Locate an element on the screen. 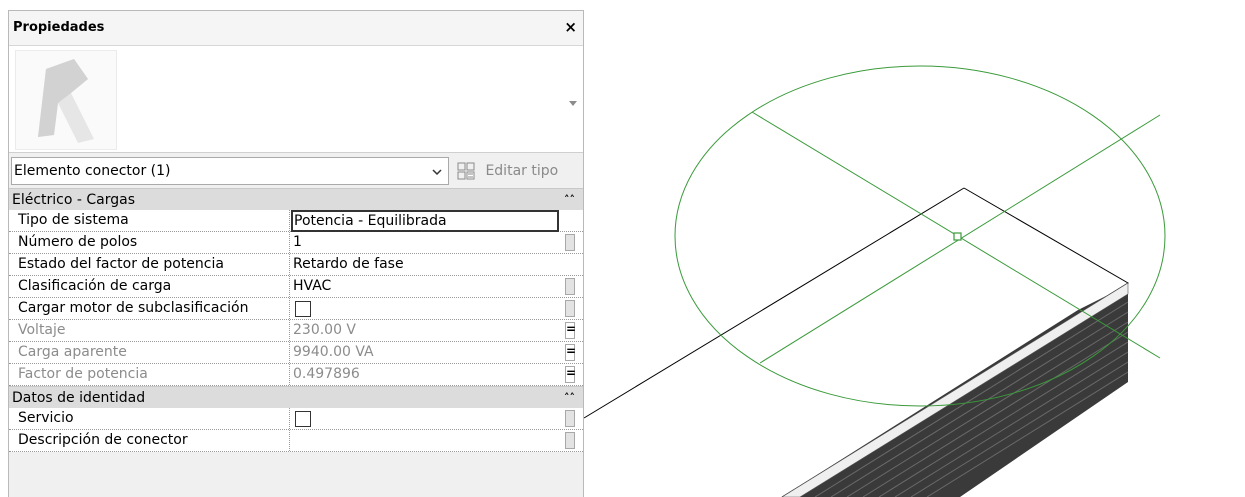 The height and width of the screenshot is (497, 1245). property-row: Clasificación de carga HVAC is located at coordinates (296, 287).